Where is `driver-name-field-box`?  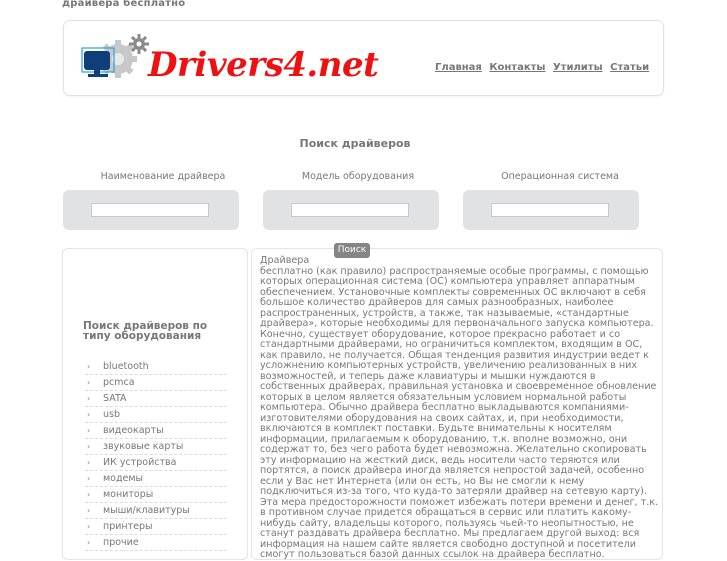 driver-name-field-box is located at coordinates (151, 210).